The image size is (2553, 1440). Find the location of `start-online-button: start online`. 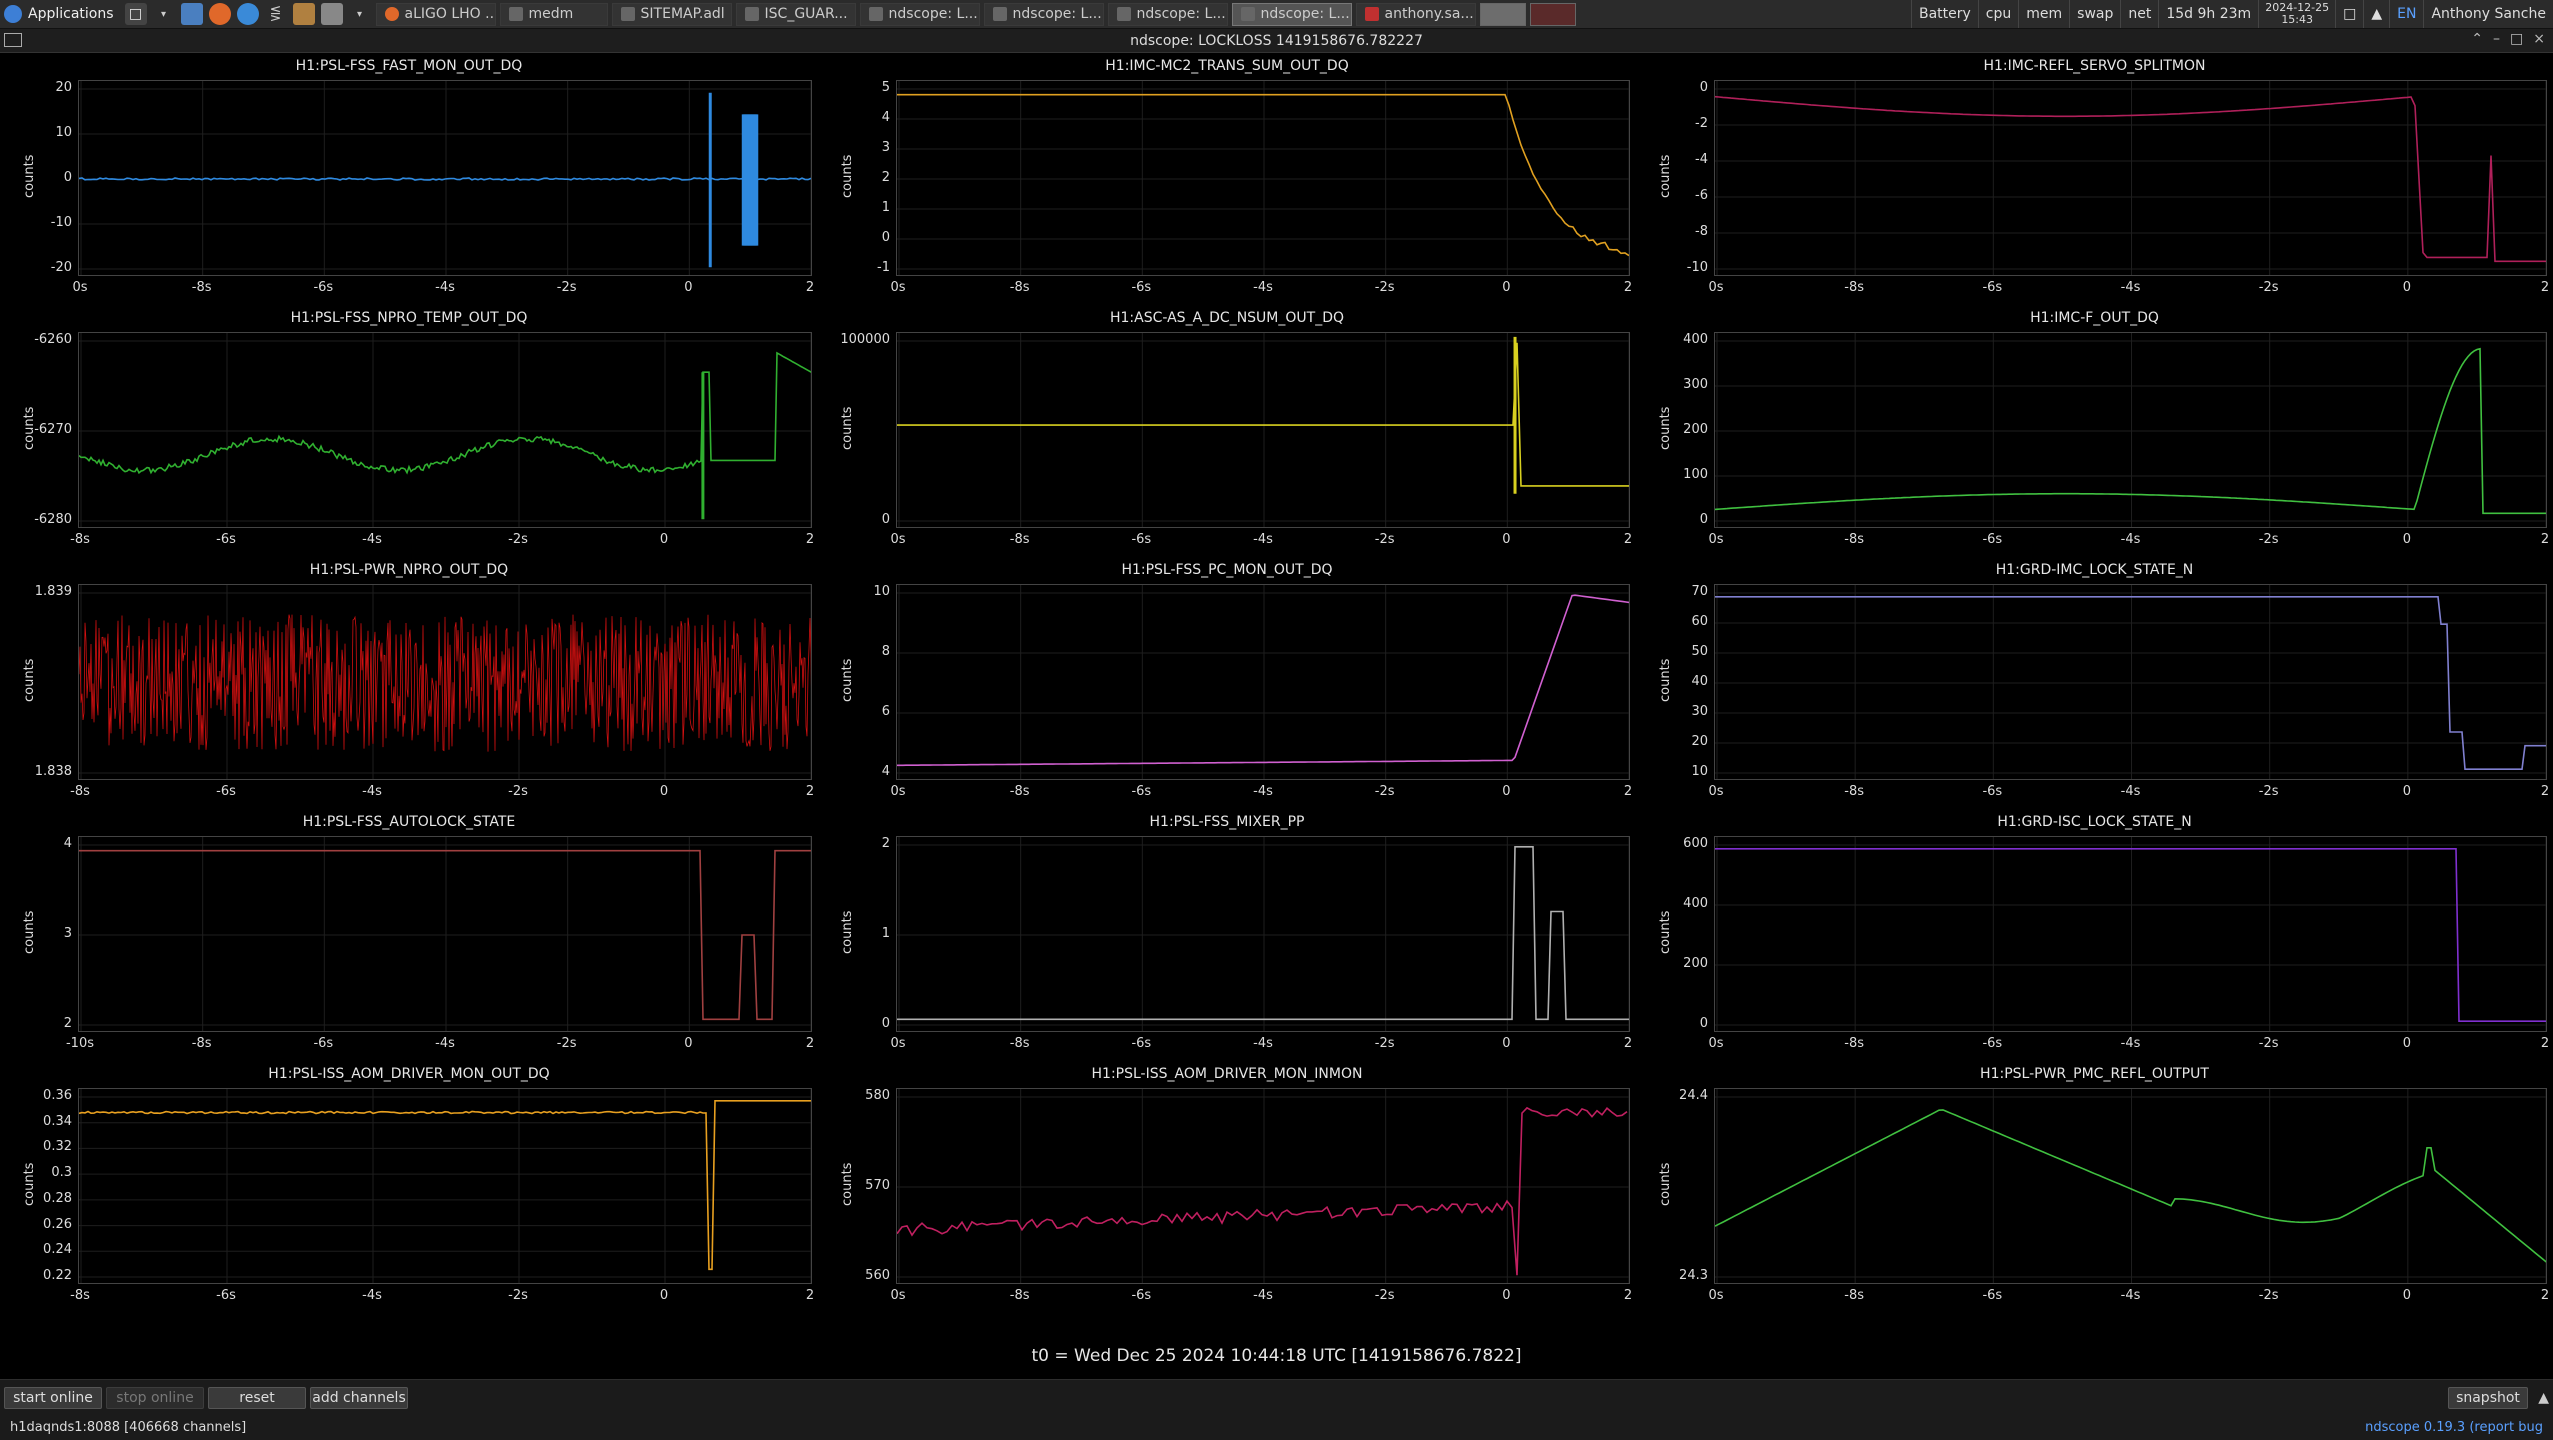

start-online-button: start online is located at coordinates (53, 1398).